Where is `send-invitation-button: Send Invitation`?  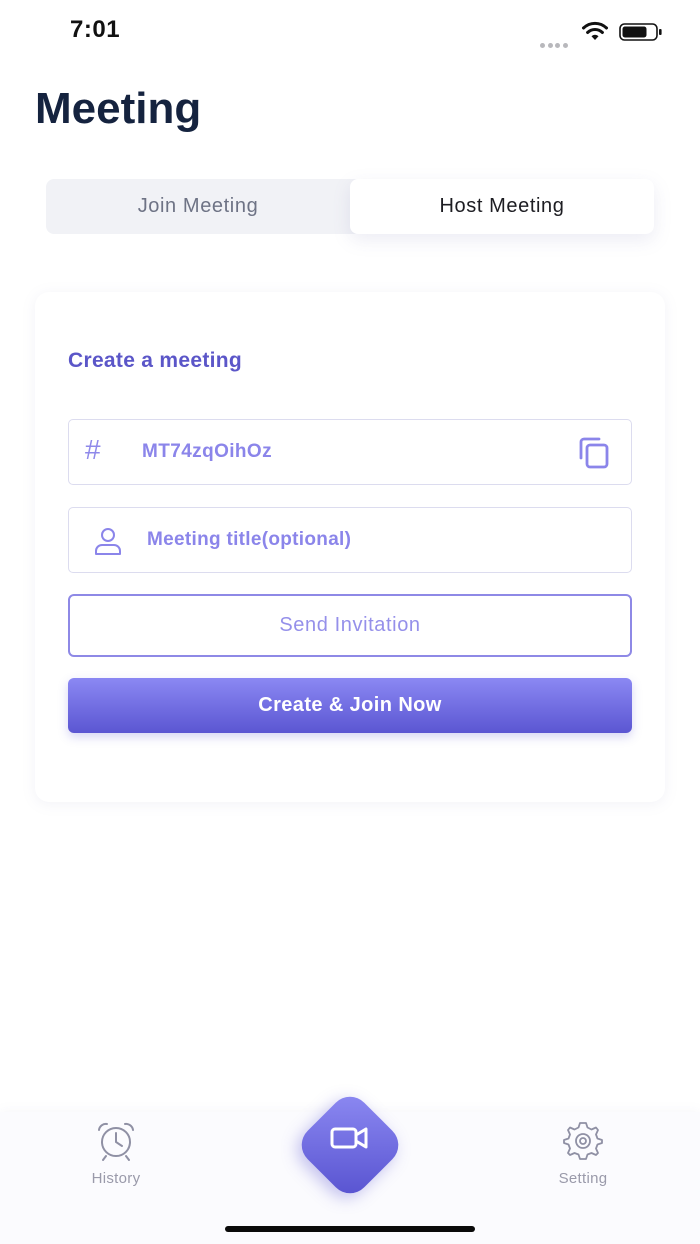
send-invitation-button: Send Invitation is located at coordinates (350, 625).